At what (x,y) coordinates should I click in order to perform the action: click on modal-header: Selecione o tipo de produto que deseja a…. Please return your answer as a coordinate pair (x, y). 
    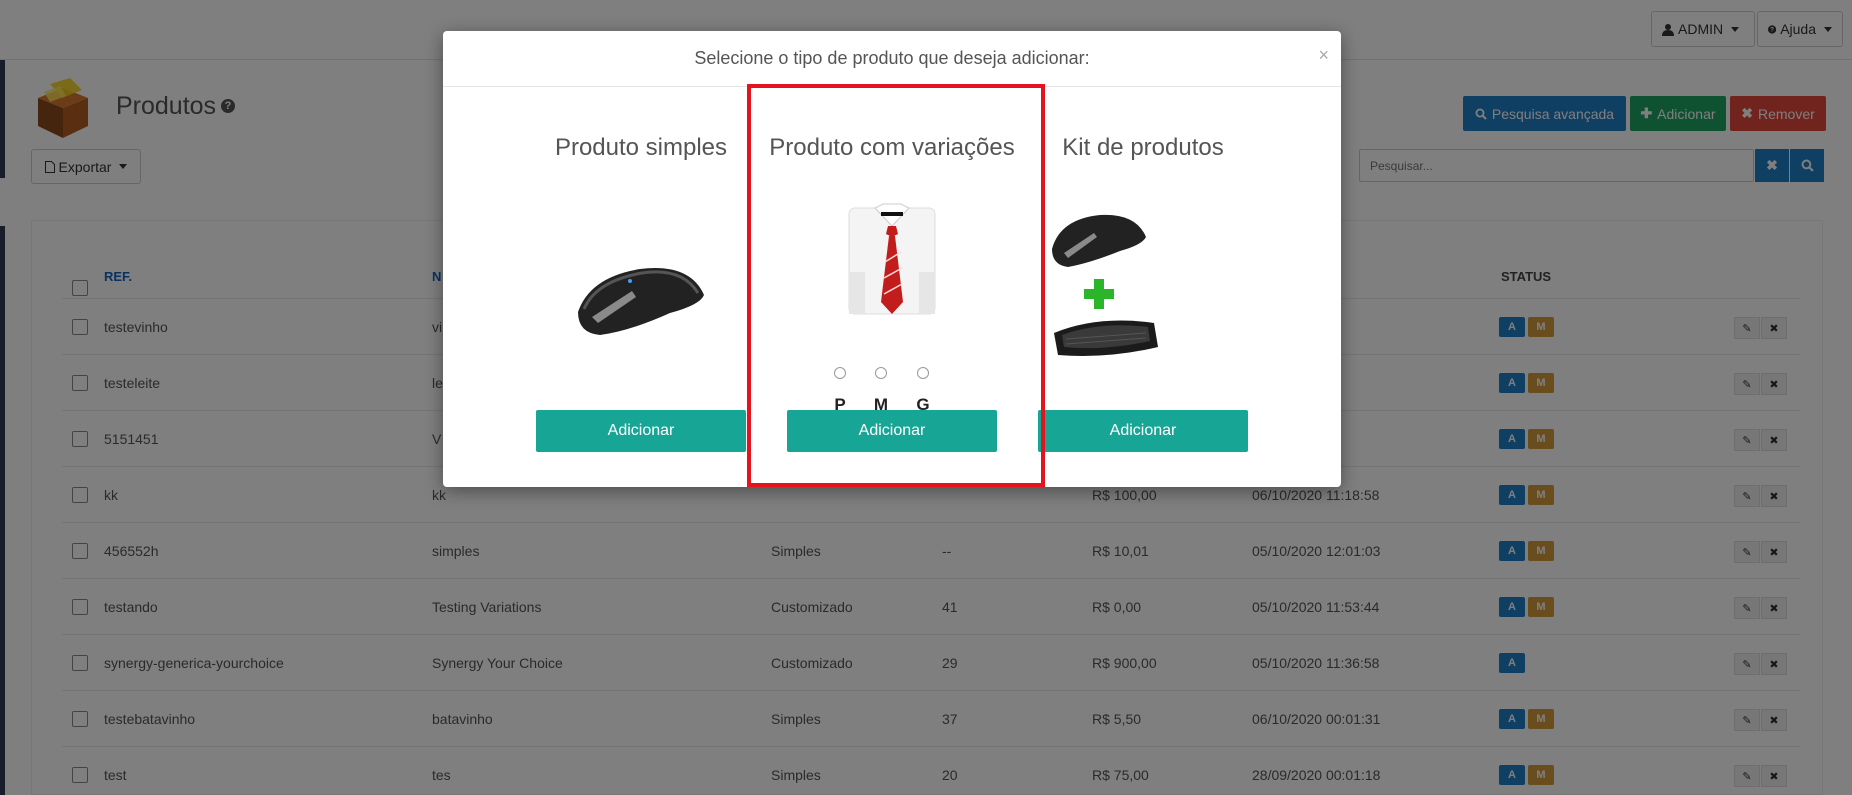
    Looking at the image, I should click on (892, 59).